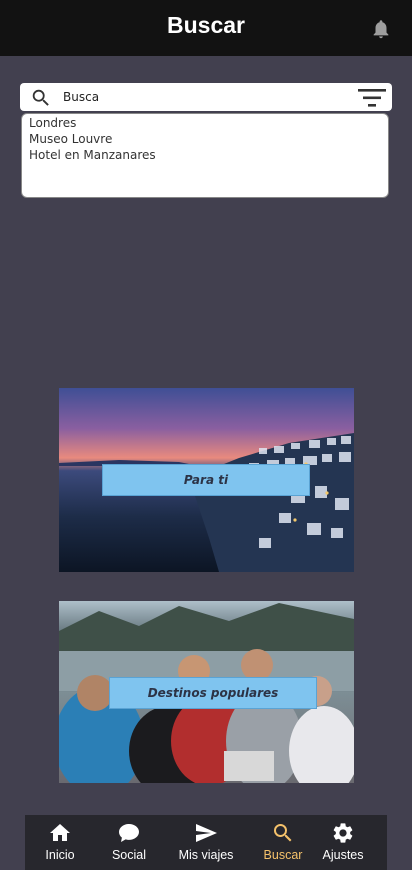  Describe the element at coordinates (205, 123) in the screenshot. I see `suggestion-item: Londres` at that location.